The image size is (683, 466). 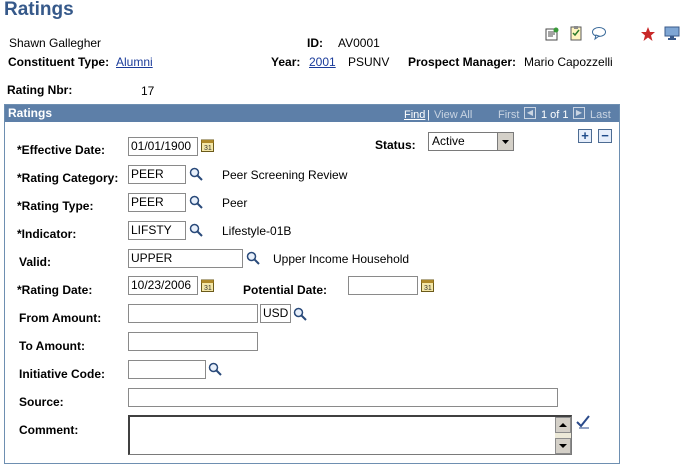 I want to click on indicator-field: LIFSTY, so click(x=157, y=230).